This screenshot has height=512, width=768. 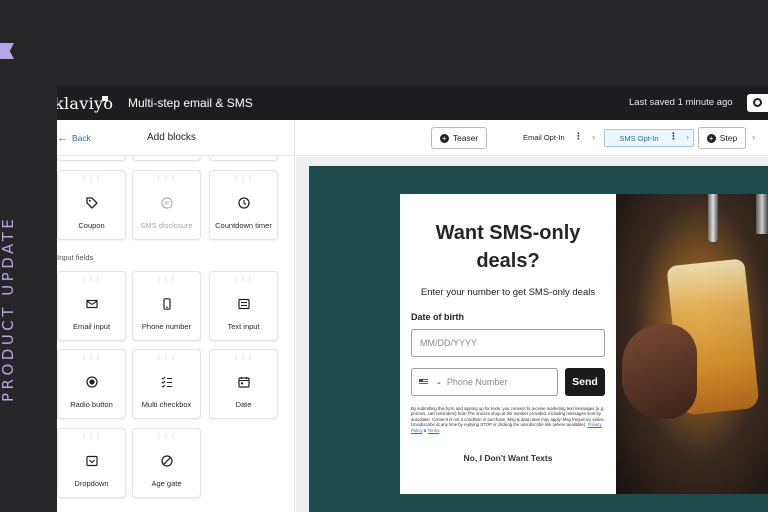 What do you see at coordinates (681, 102) in the screenshot?
I see `last-saved-status: Last saved 1 minute ago` at bounding box center [681, 102].